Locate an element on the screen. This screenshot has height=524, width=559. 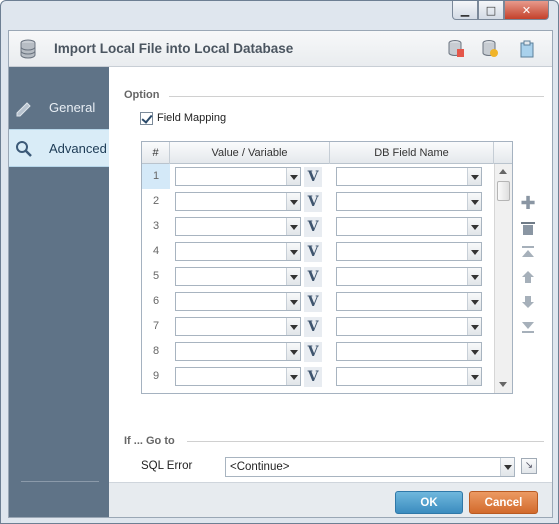
row-number: 1 is located at coordinates (156, 176).